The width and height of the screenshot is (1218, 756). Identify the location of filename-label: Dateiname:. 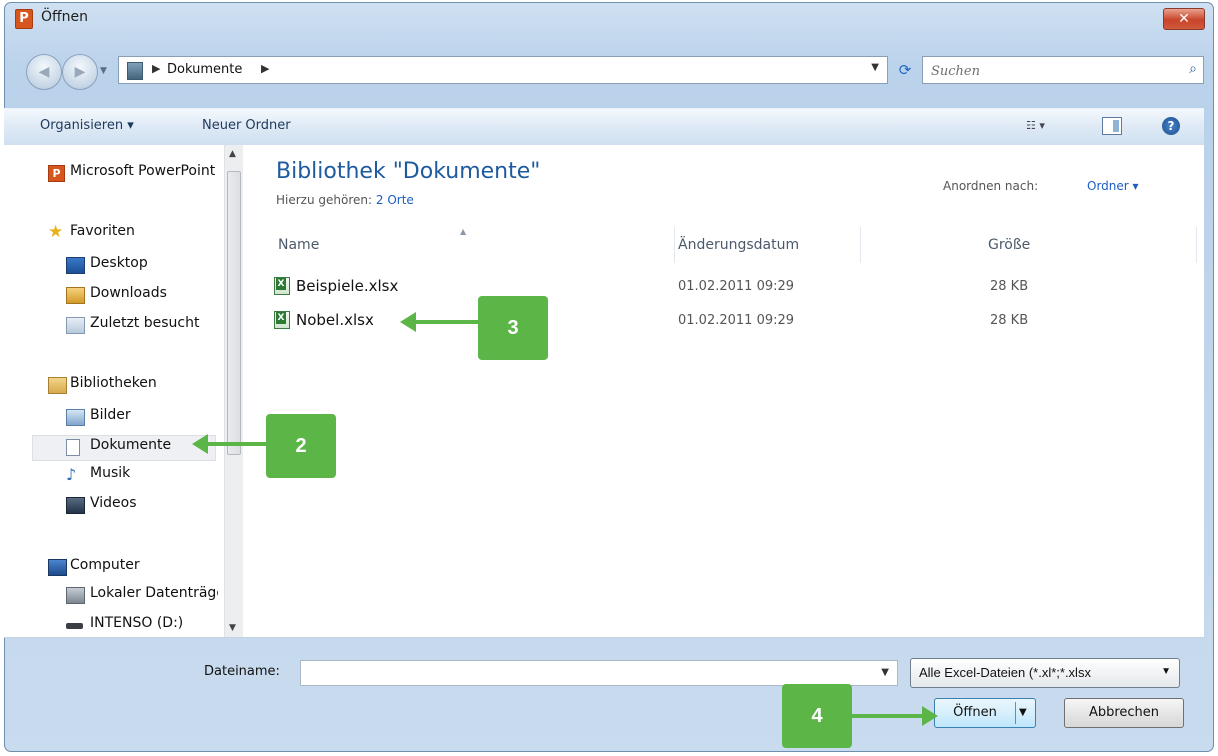
(242, 671).